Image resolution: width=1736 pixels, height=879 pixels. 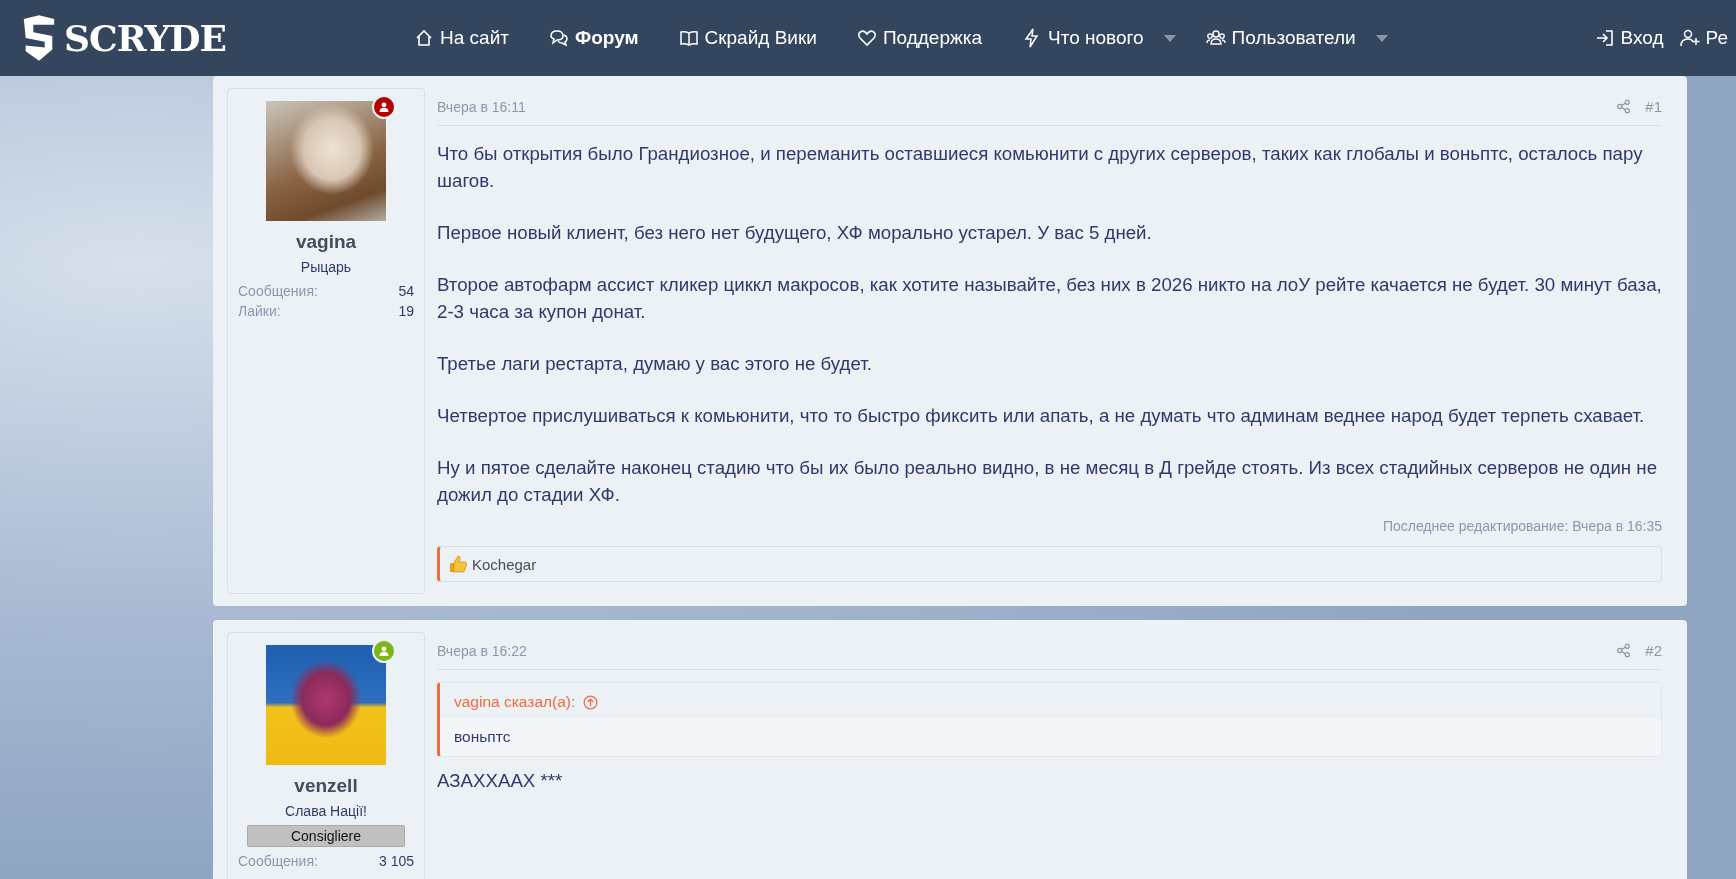 I want to click on account-link: Вход, so click(x=1629, y=38).